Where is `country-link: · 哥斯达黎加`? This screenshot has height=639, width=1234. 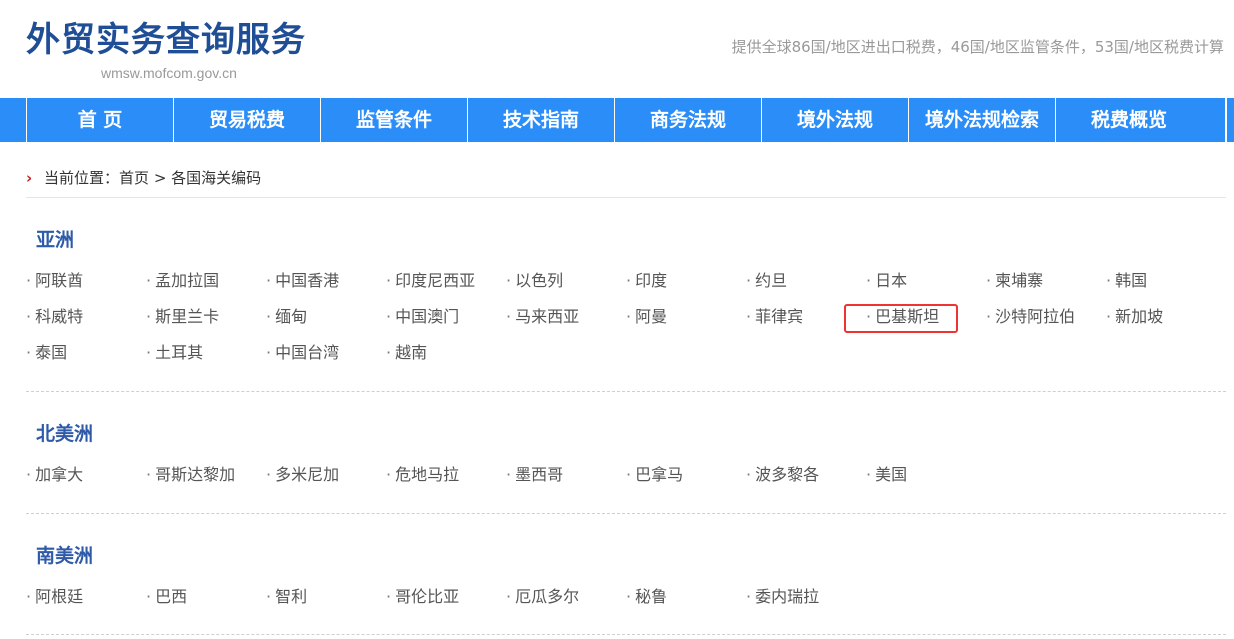 country-link: · 哥斯达黎加 is located at coordinates (190, 475).